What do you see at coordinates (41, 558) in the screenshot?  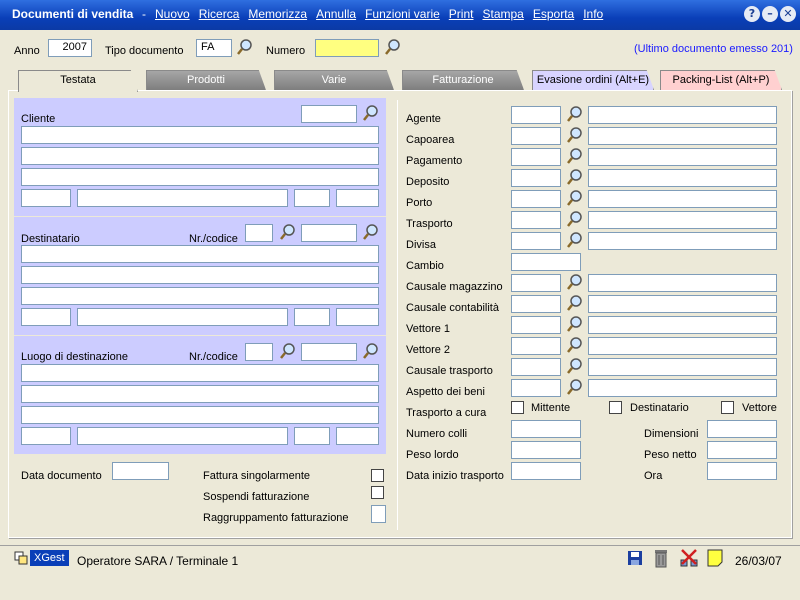 I see `xgest-app-button: XGest` at bounding box center [41, 558].